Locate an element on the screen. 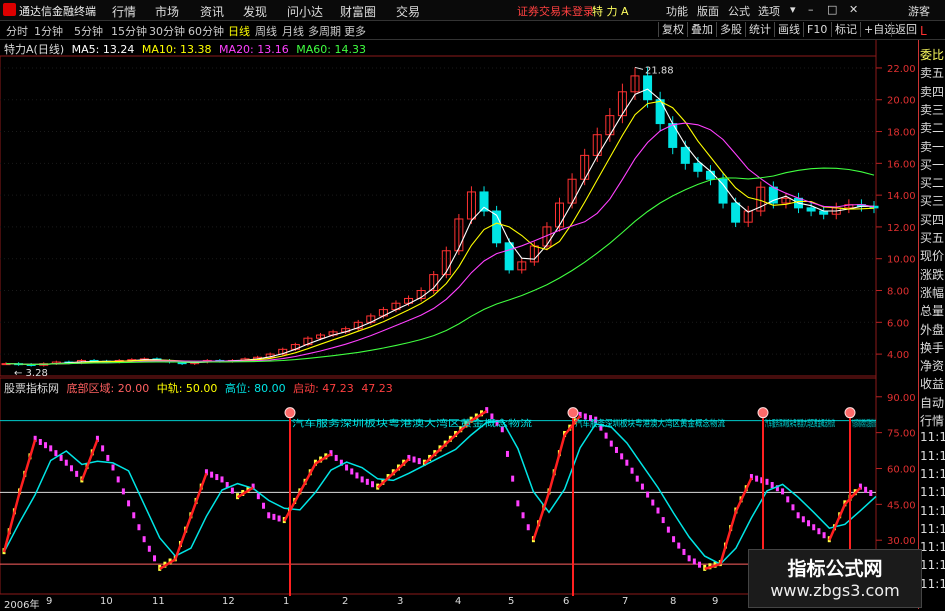 Image resolution: width=945 pixels, height=611 pixels. restore-icon: – is located at coordinates (811, 9).